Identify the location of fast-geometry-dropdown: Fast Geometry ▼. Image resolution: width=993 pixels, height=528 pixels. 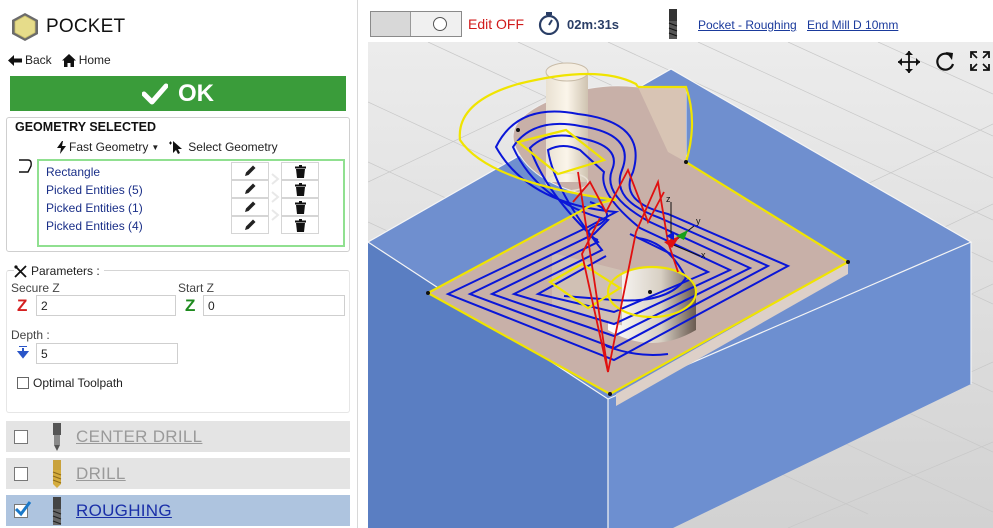
(108, 147).